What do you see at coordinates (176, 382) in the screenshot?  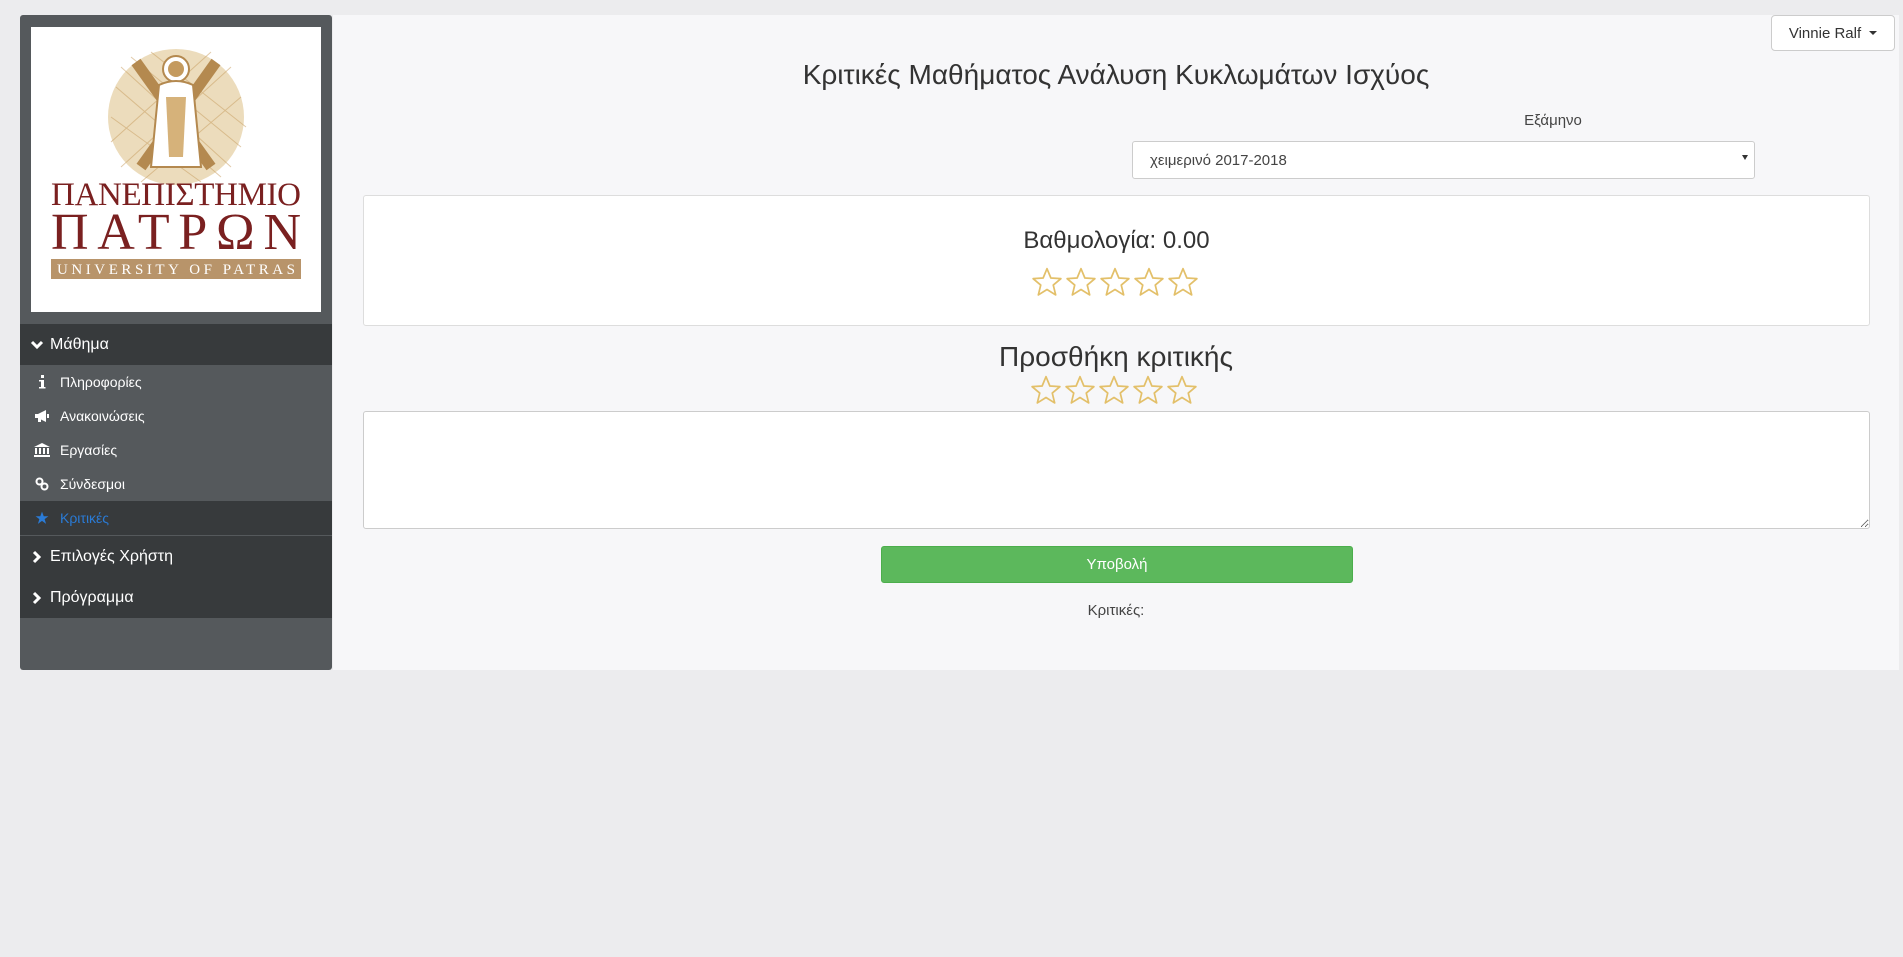 I see `sidebar-item-info: Πληροφορίες` at bounding box center [176, 382].